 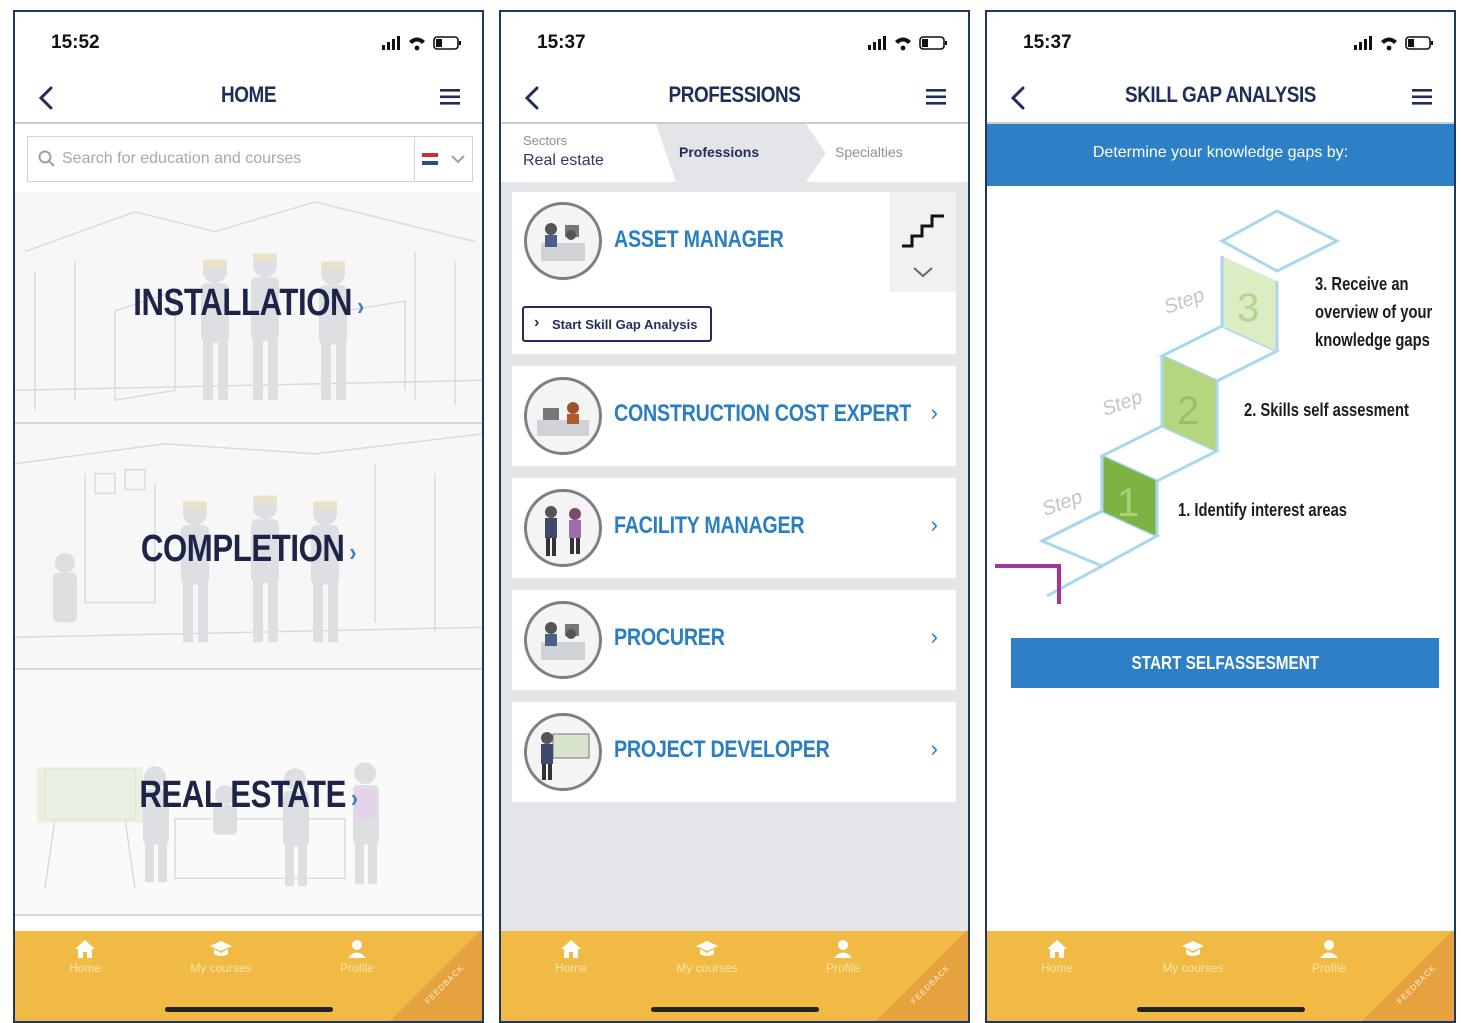 I want to click on sector-card-installation: INSTALLATION ›, so click(x=248, y=308).